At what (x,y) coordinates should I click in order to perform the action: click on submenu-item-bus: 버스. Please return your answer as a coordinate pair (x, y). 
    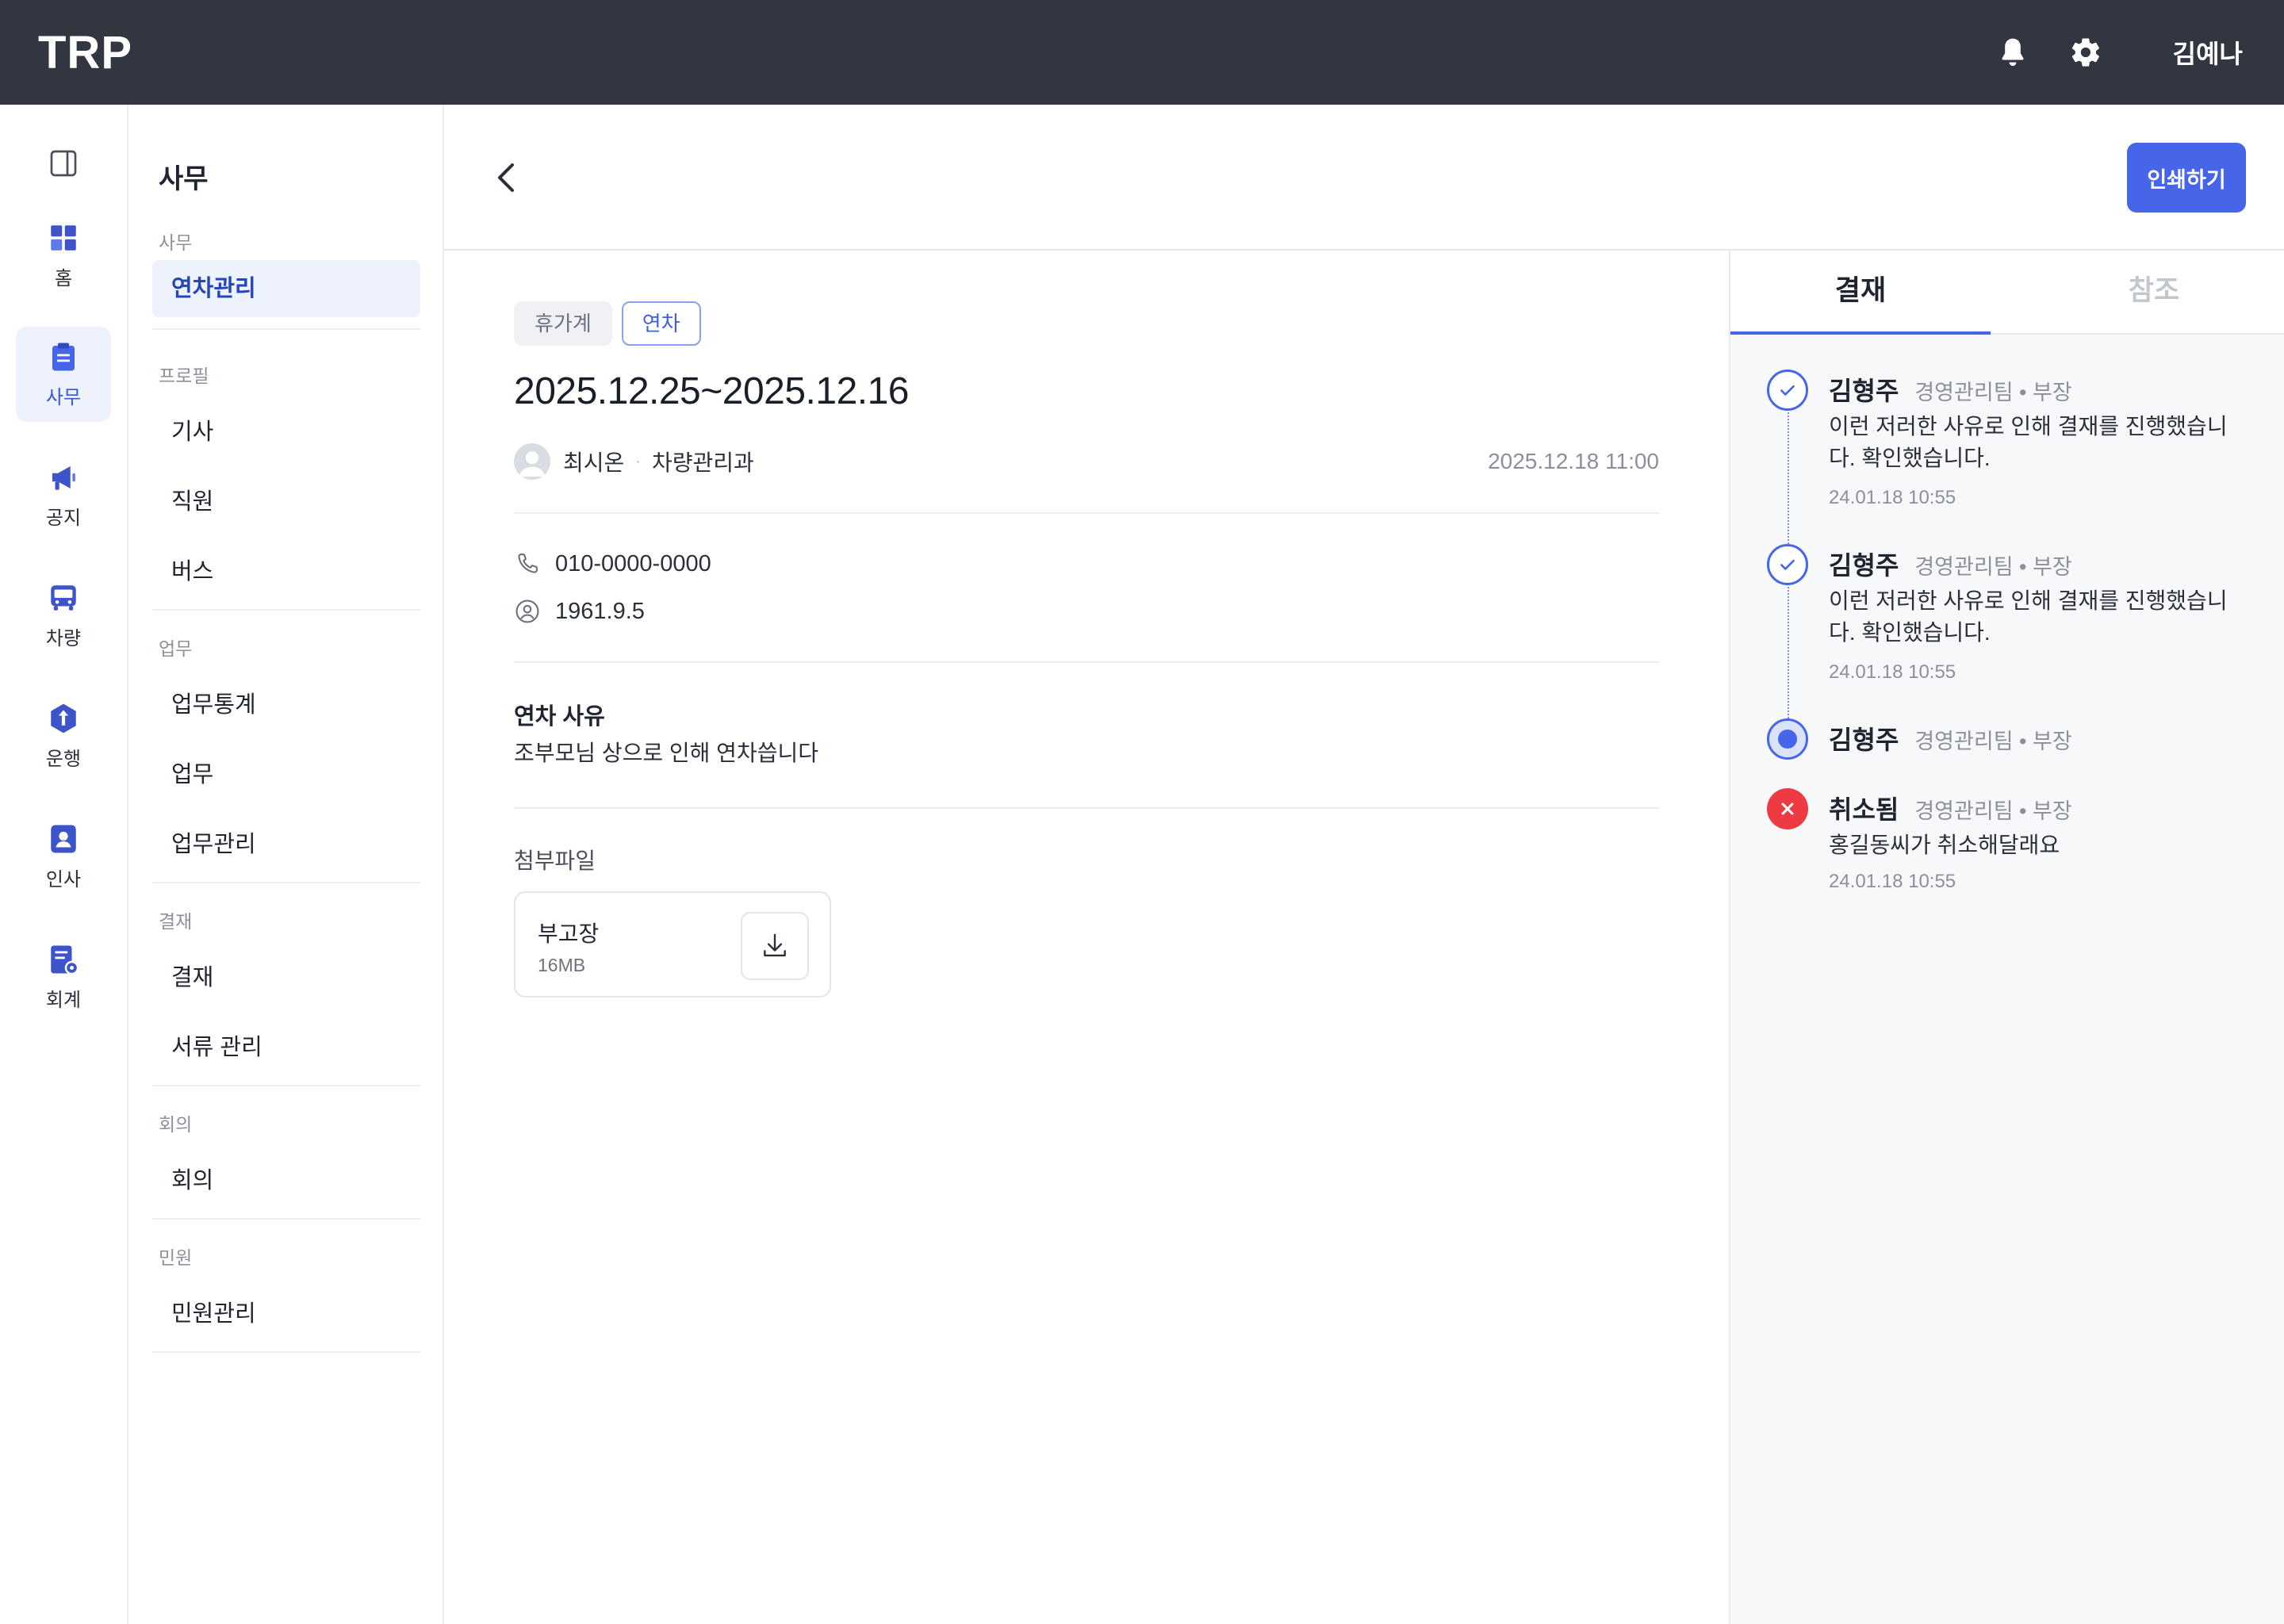
    Looking at the image, I should click on (286, 571).